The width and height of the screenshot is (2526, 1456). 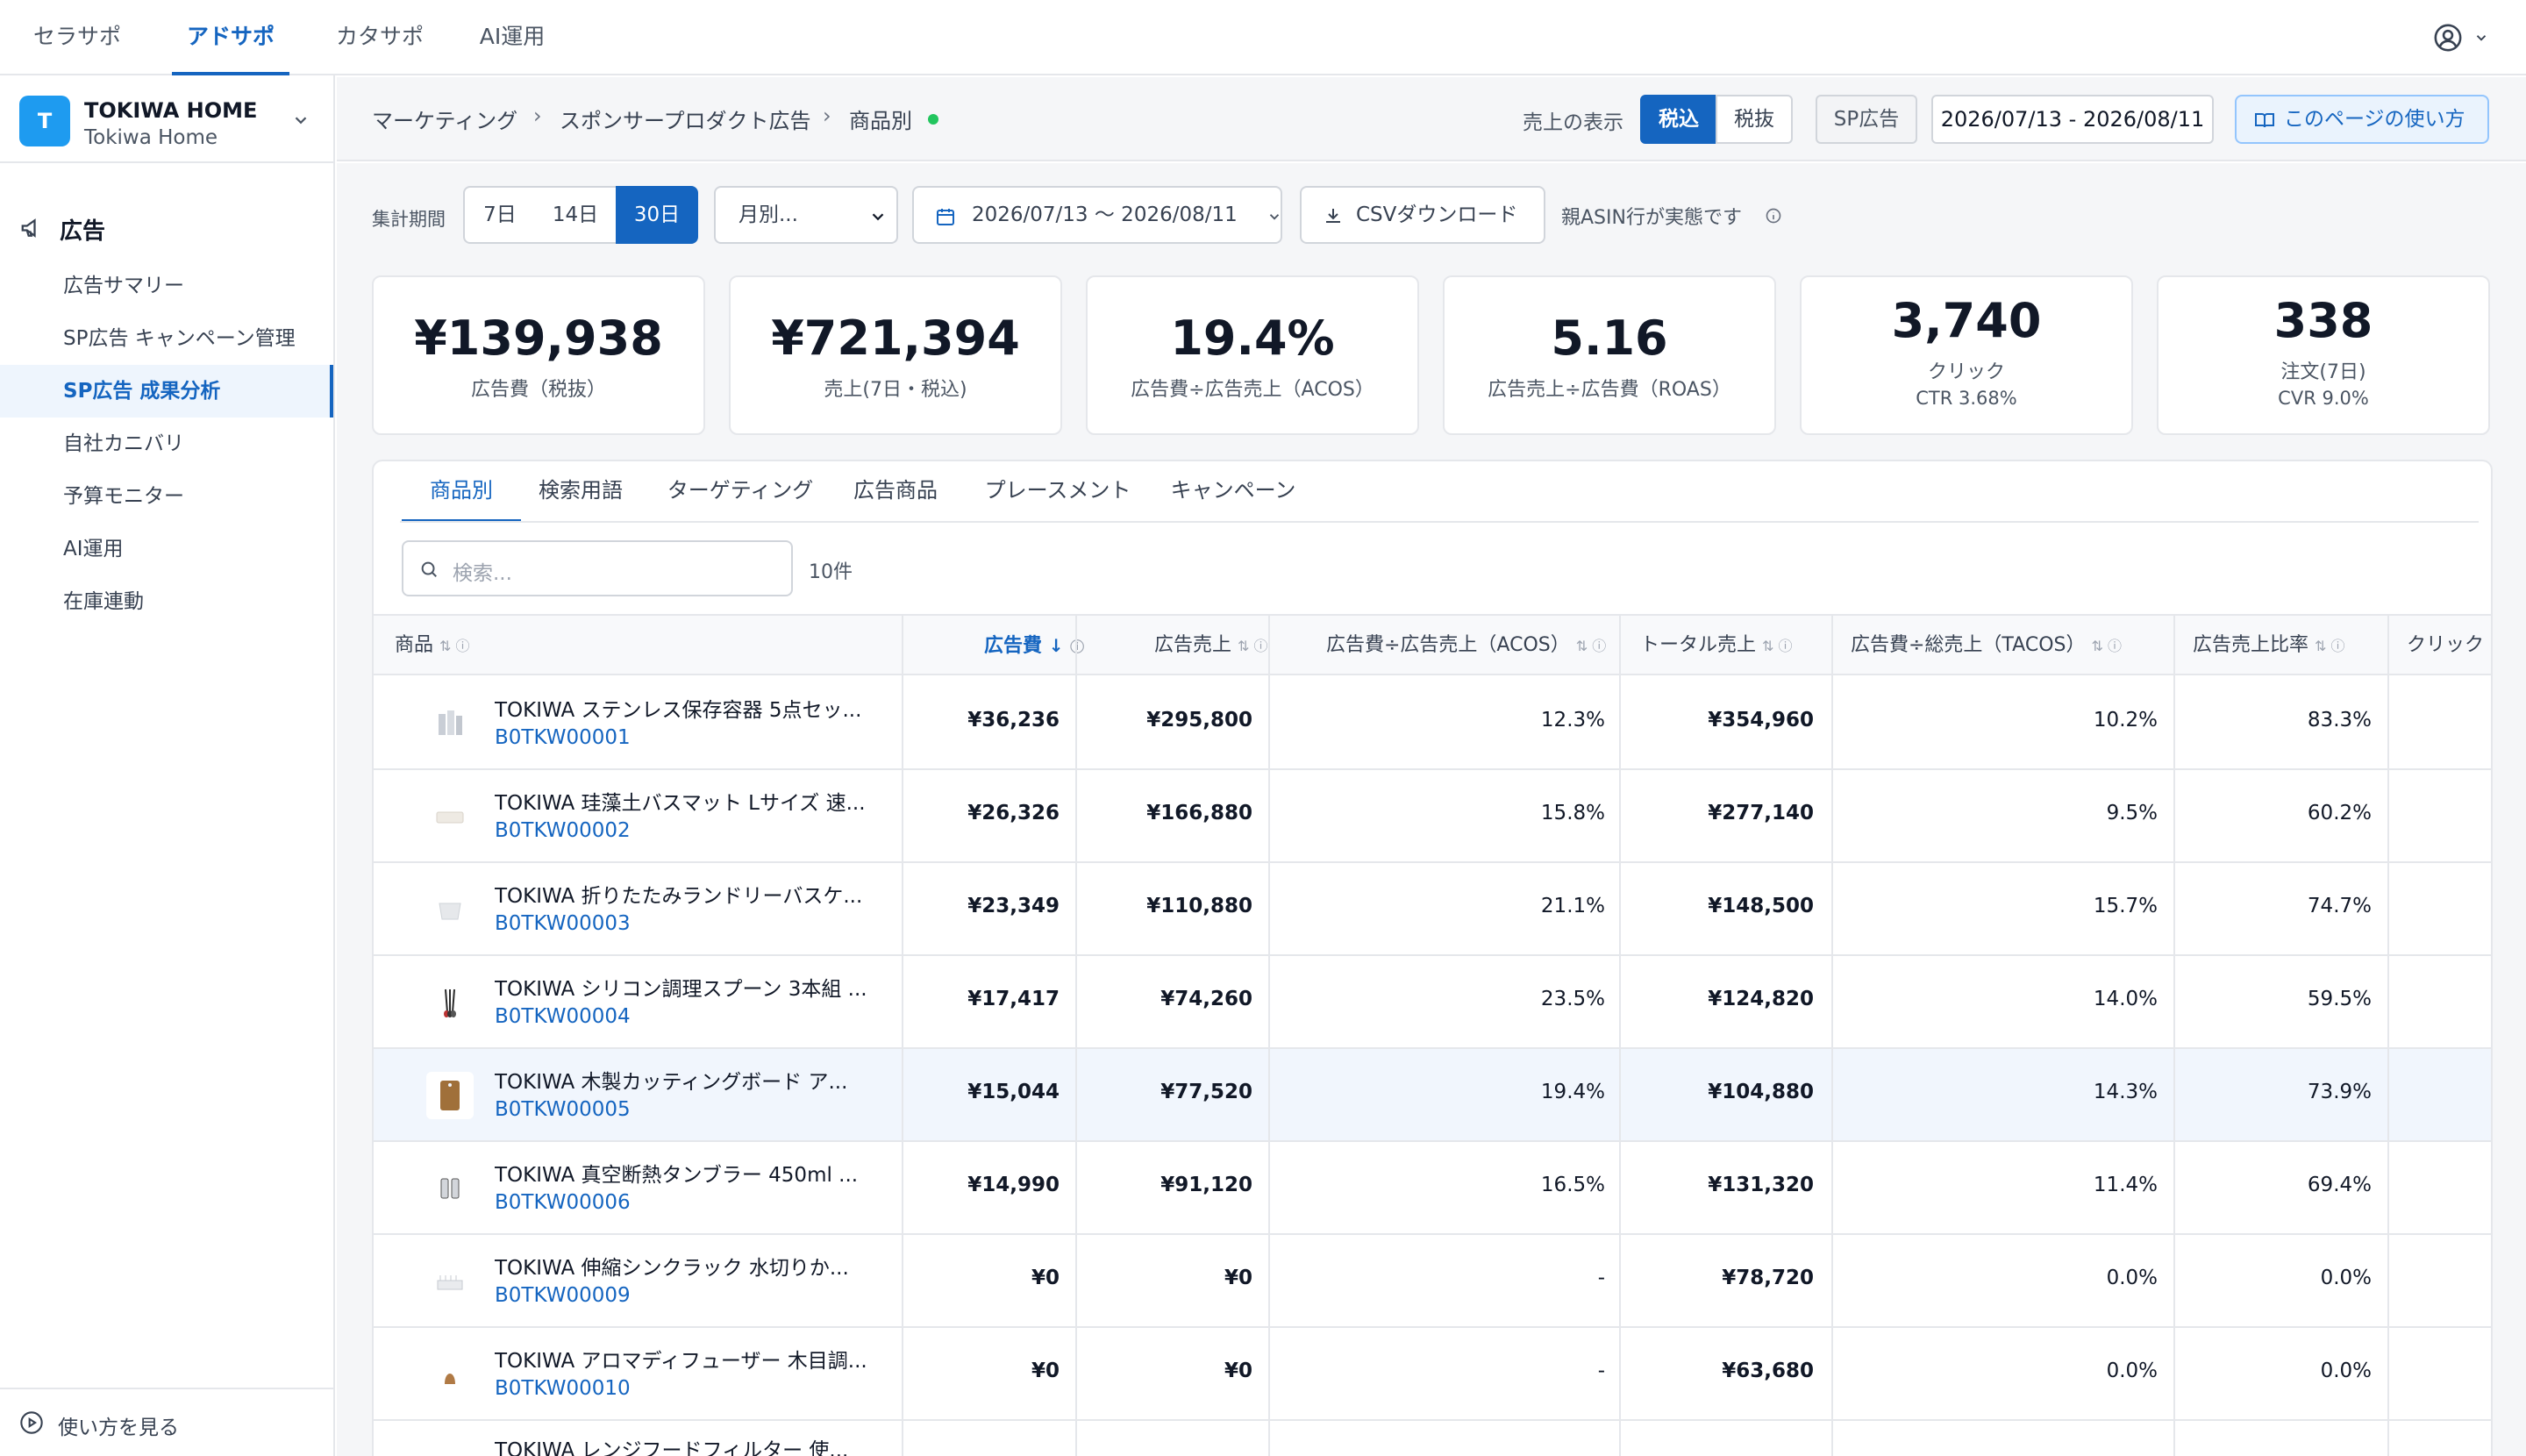 What do you see at coordinates (580, 492) in the screenshot?
I see `tab-search-terms: 検索用語` at bounding box center [580, 492].